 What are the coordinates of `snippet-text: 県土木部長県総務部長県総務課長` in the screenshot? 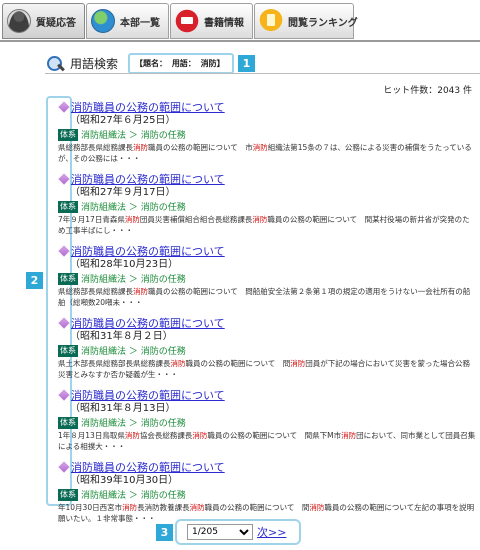 It's located at (114, 363).